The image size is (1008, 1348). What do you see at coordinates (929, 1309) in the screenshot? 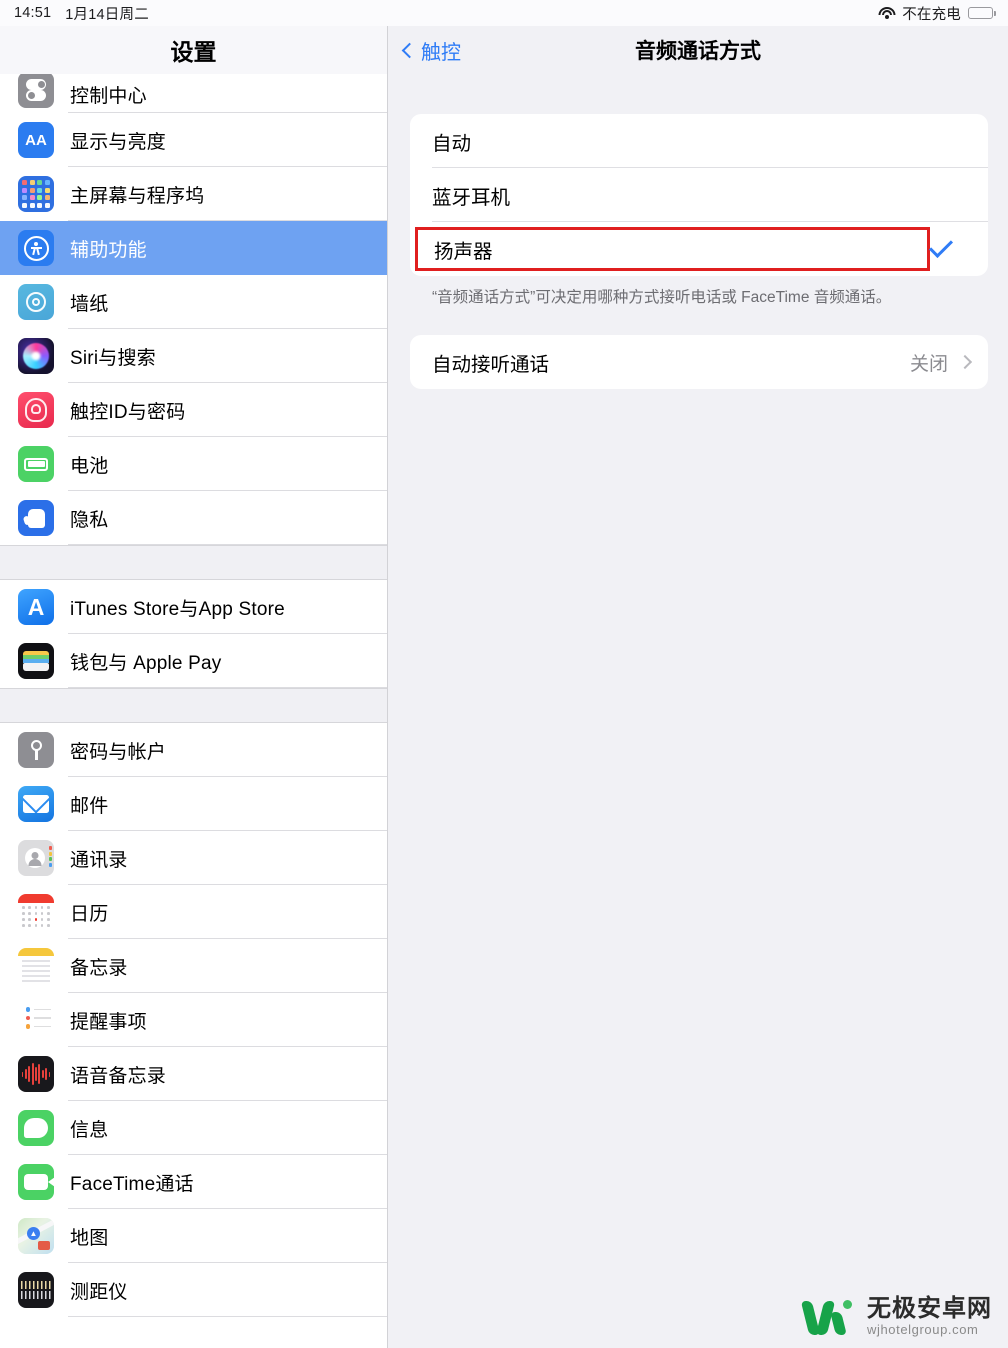
I see `watermark-cn: 无极安卓网` at bounding box center [929, 1309].